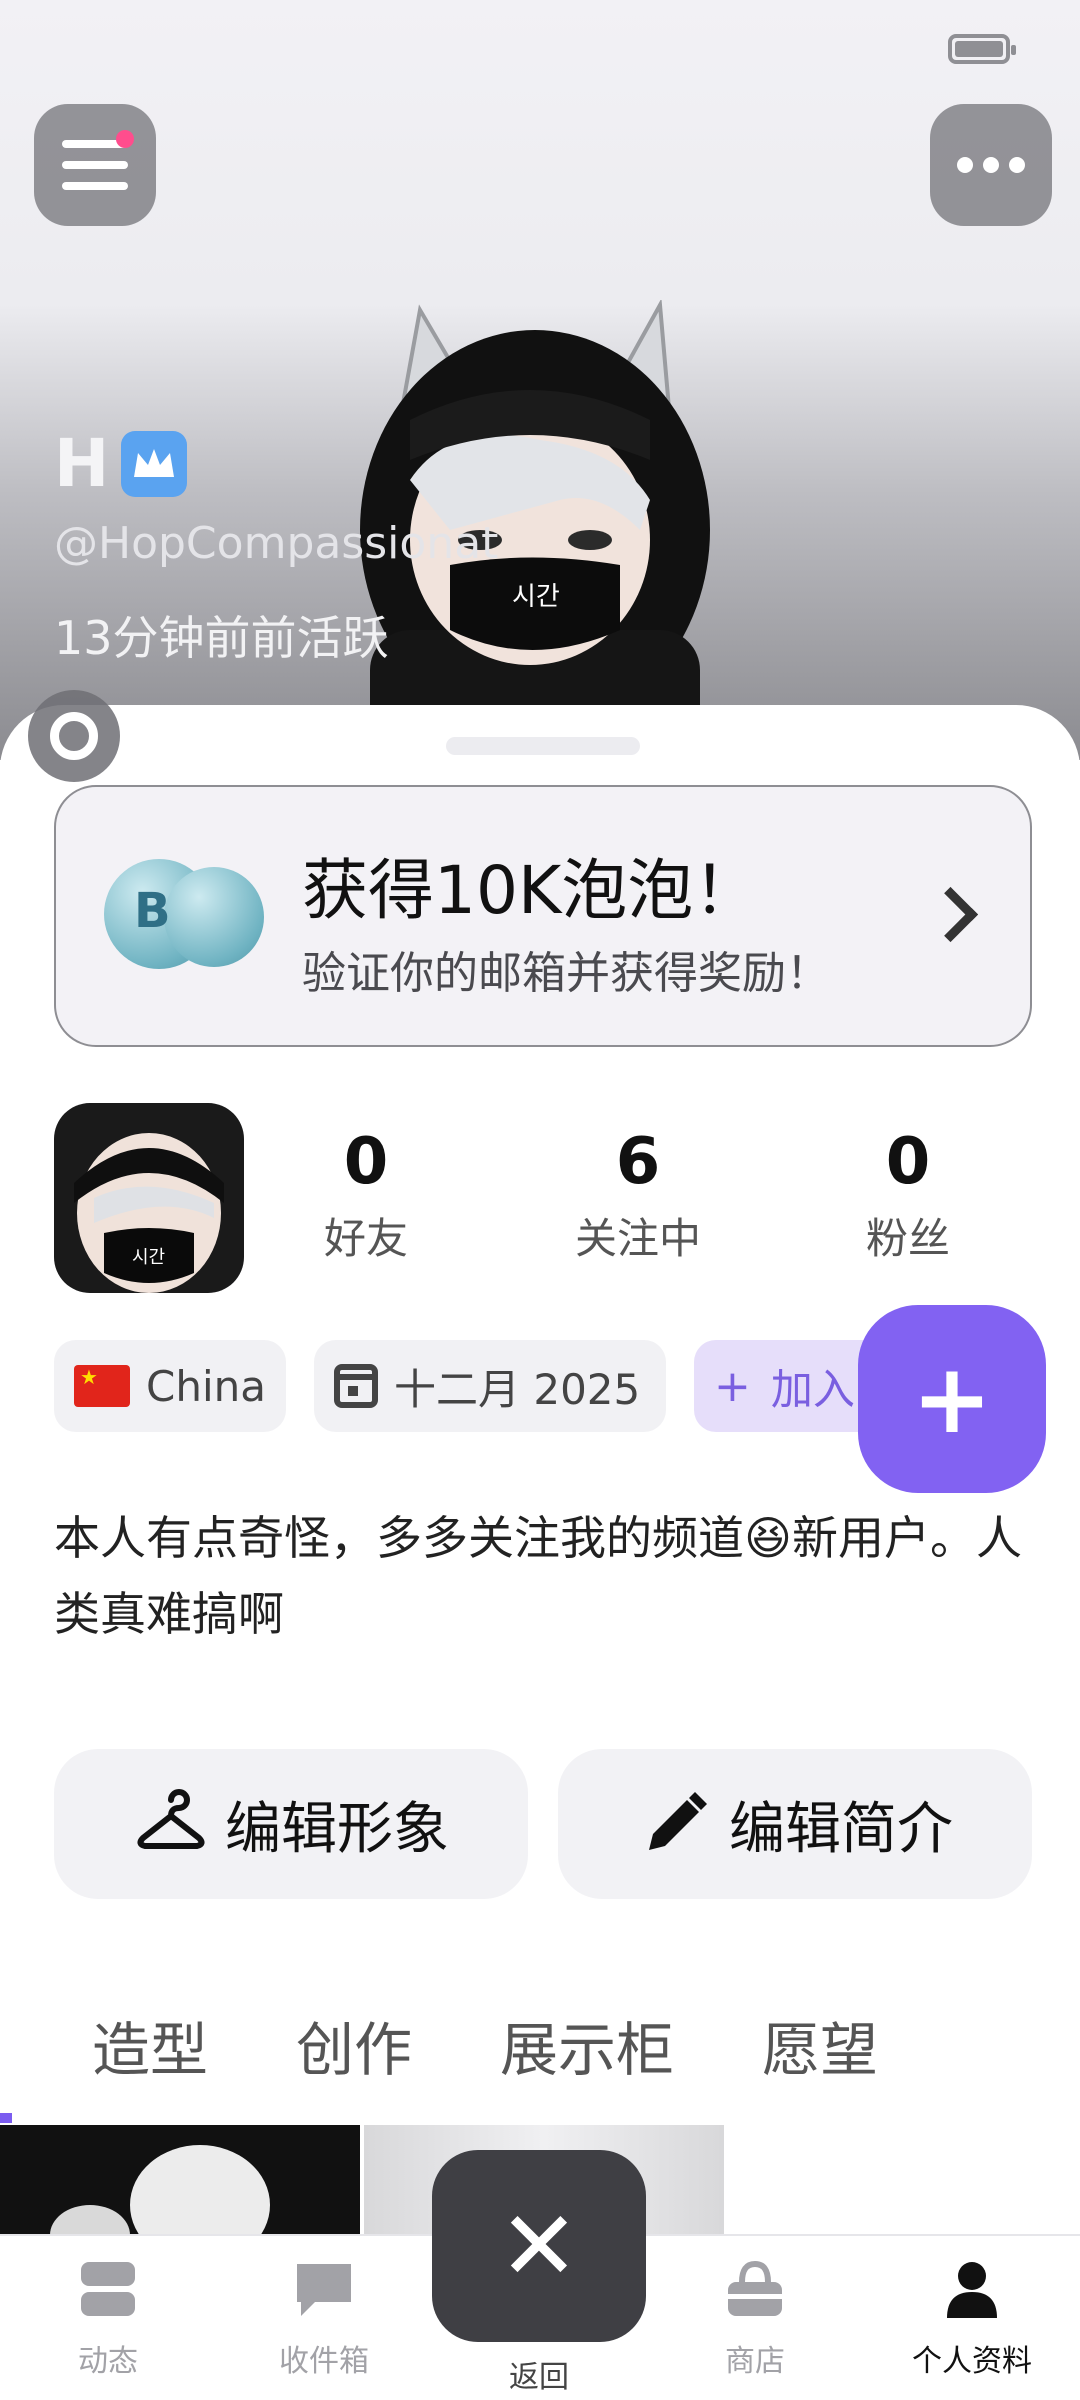  Describe the element at coordinates (214, 917) in the screenshot. I see `bubble-icon-secondary` at that location.